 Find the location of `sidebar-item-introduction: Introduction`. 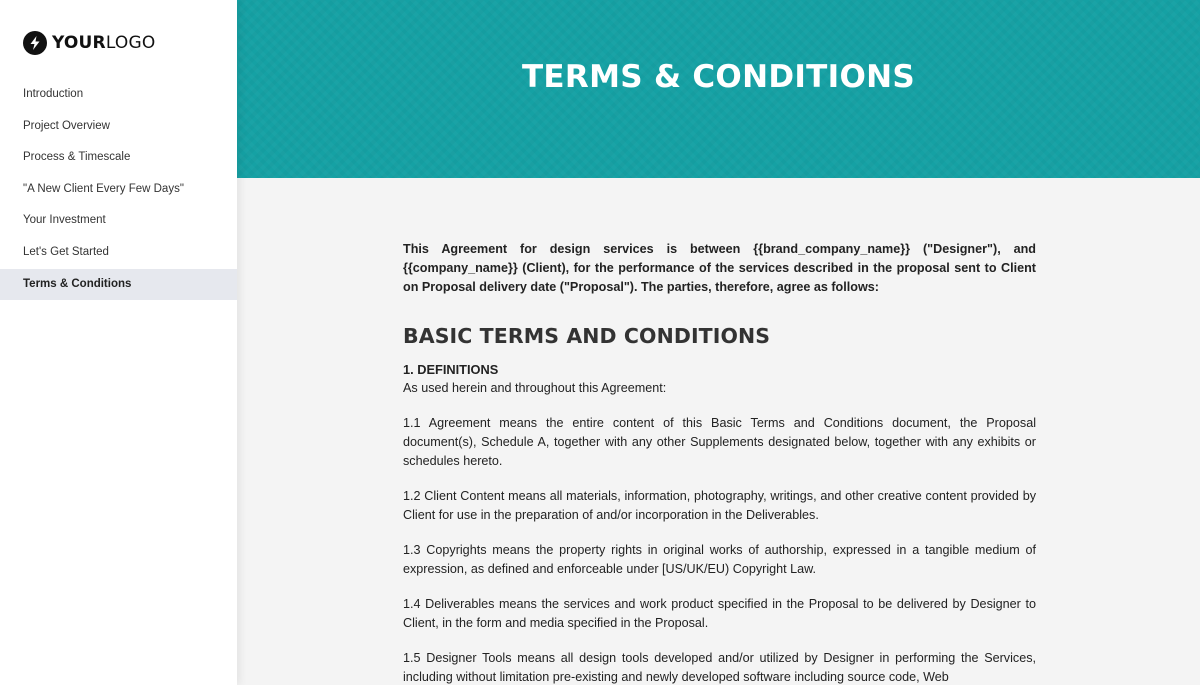

sidebar-item-introduction: Introduction is located at coordinates (118, 95).